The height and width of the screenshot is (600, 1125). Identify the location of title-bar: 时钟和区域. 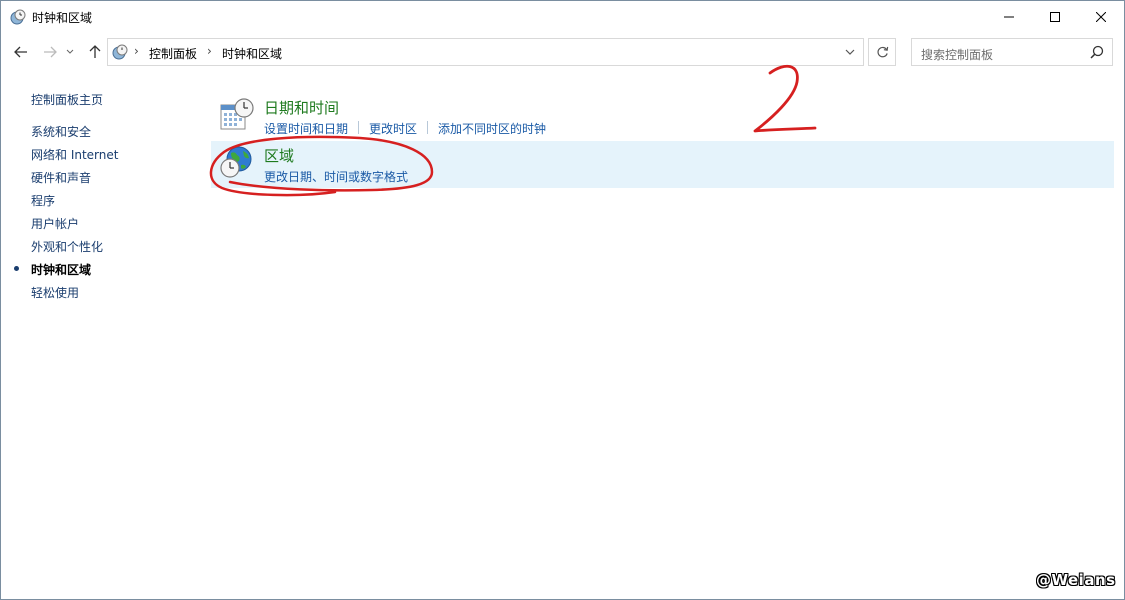
(562, 16).